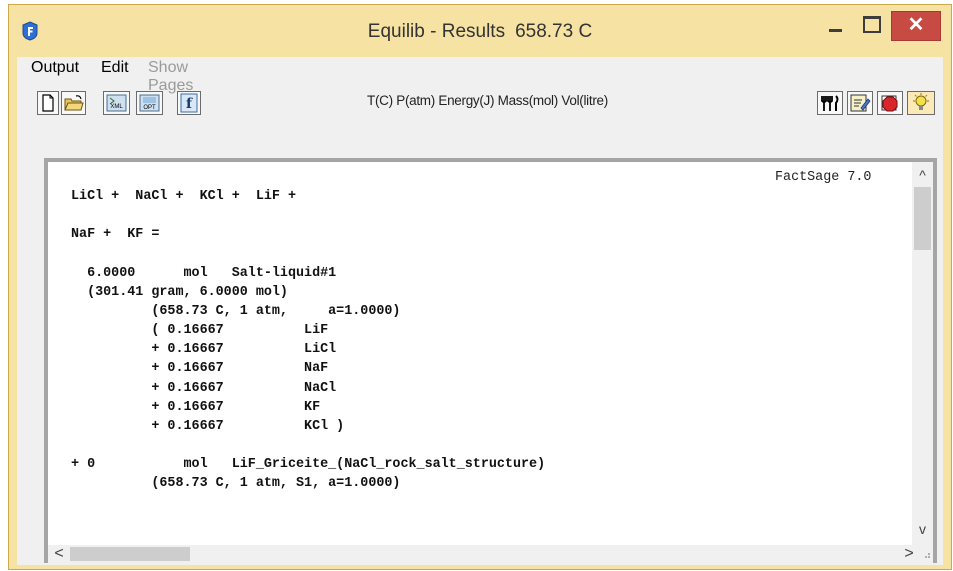 The width and height of the screenshot is (953, 571). I want to click on xml-icon: XML, so click(116, 103).